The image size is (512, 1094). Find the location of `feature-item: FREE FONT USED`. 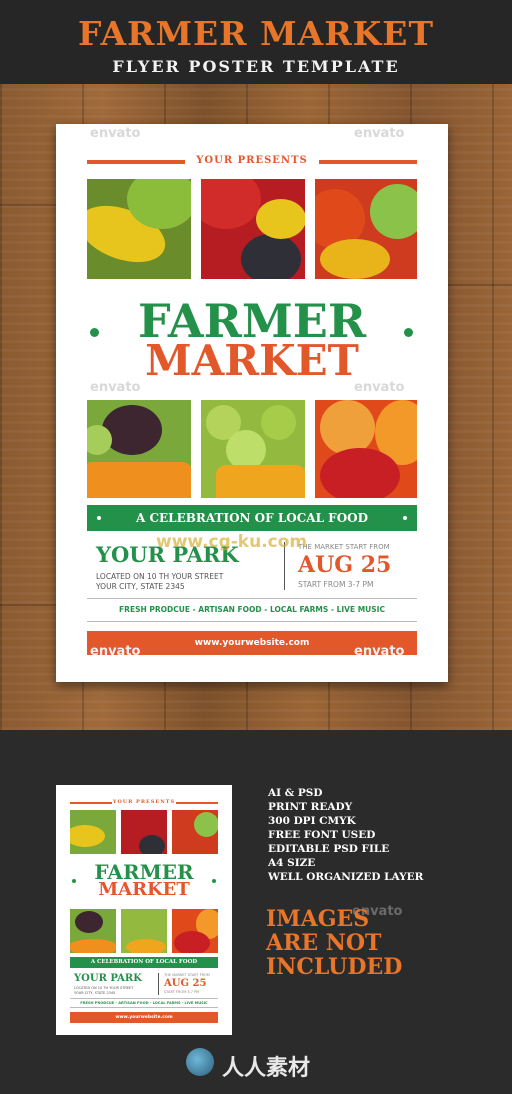

feature-item: FREE FONT USED is located at coordinates (322, 835).